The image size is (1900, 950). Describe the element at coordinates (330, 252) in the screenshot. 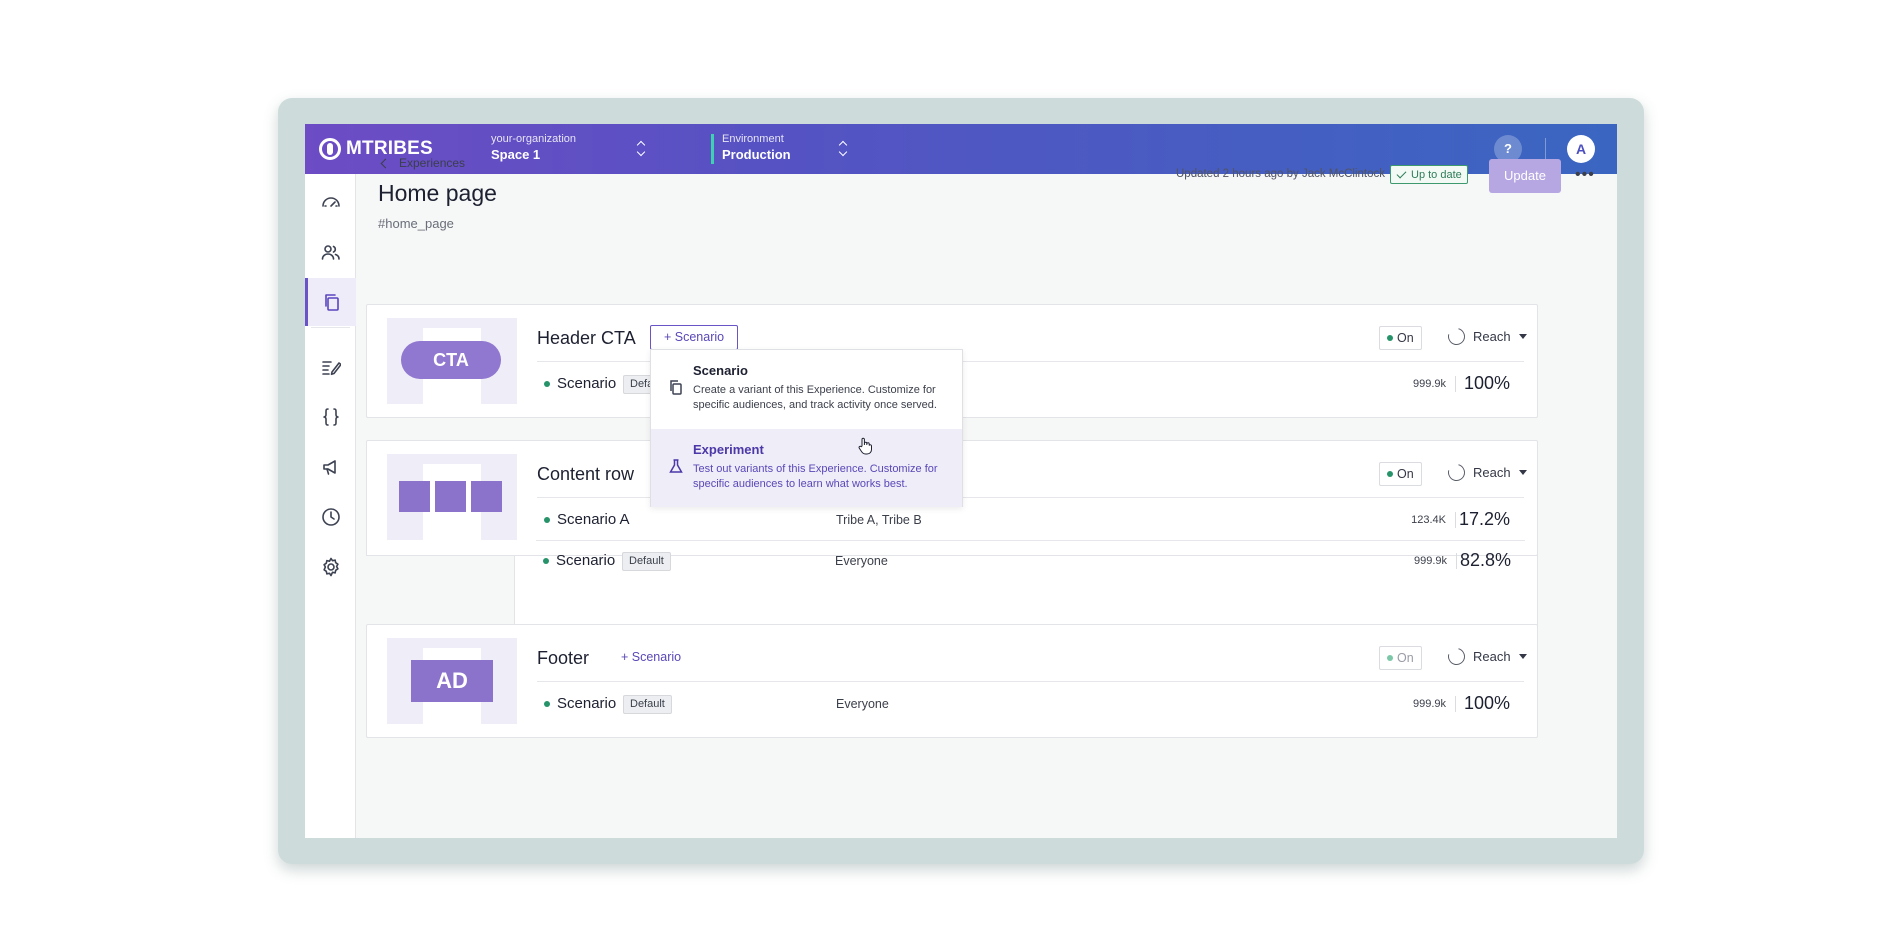

I see `sidebar-item-audiences` at that location.